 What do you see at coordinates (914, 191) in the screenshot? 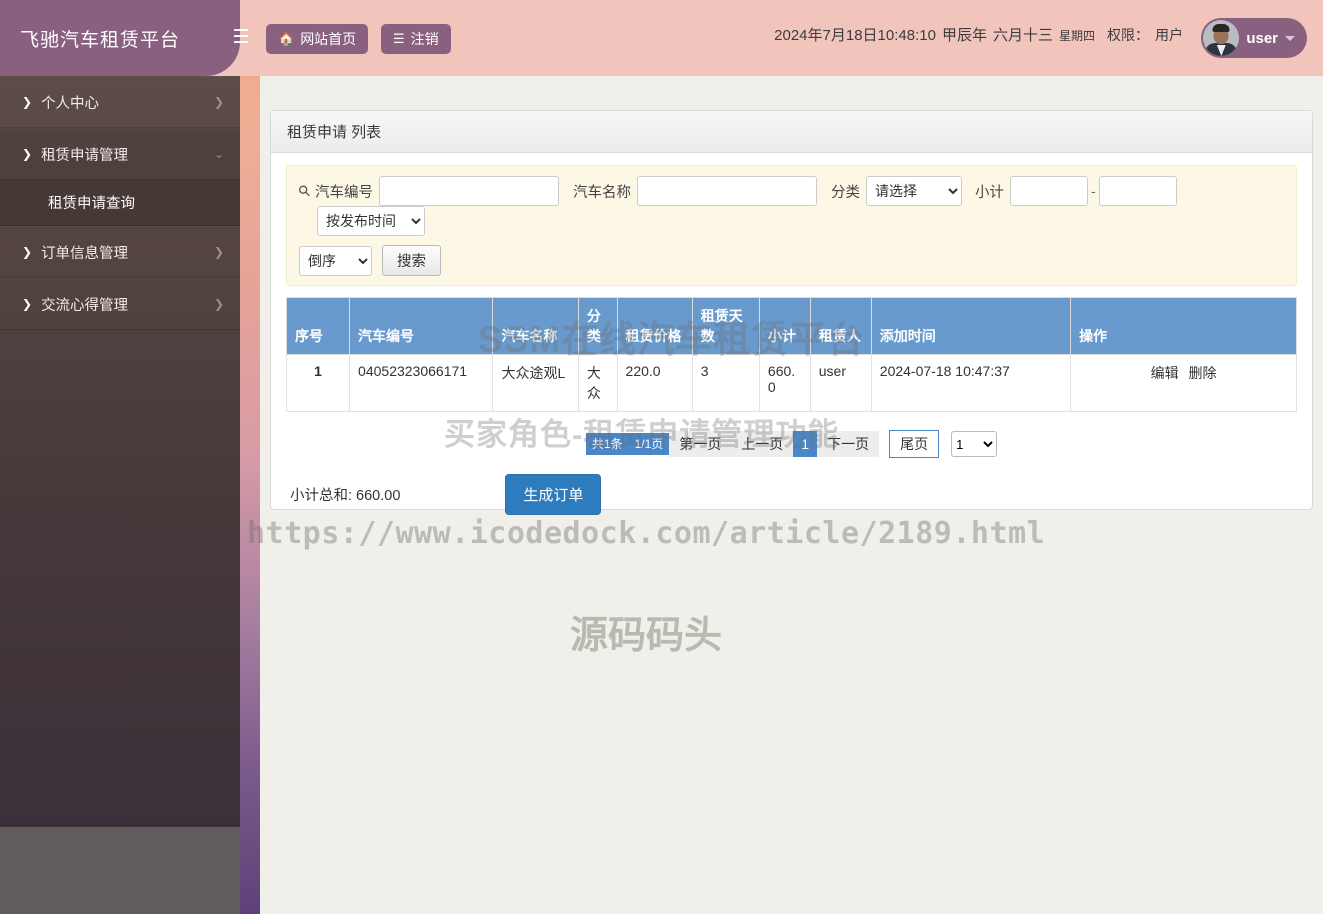
I see `category-select: 请选择` at bounding box center [914, 191].